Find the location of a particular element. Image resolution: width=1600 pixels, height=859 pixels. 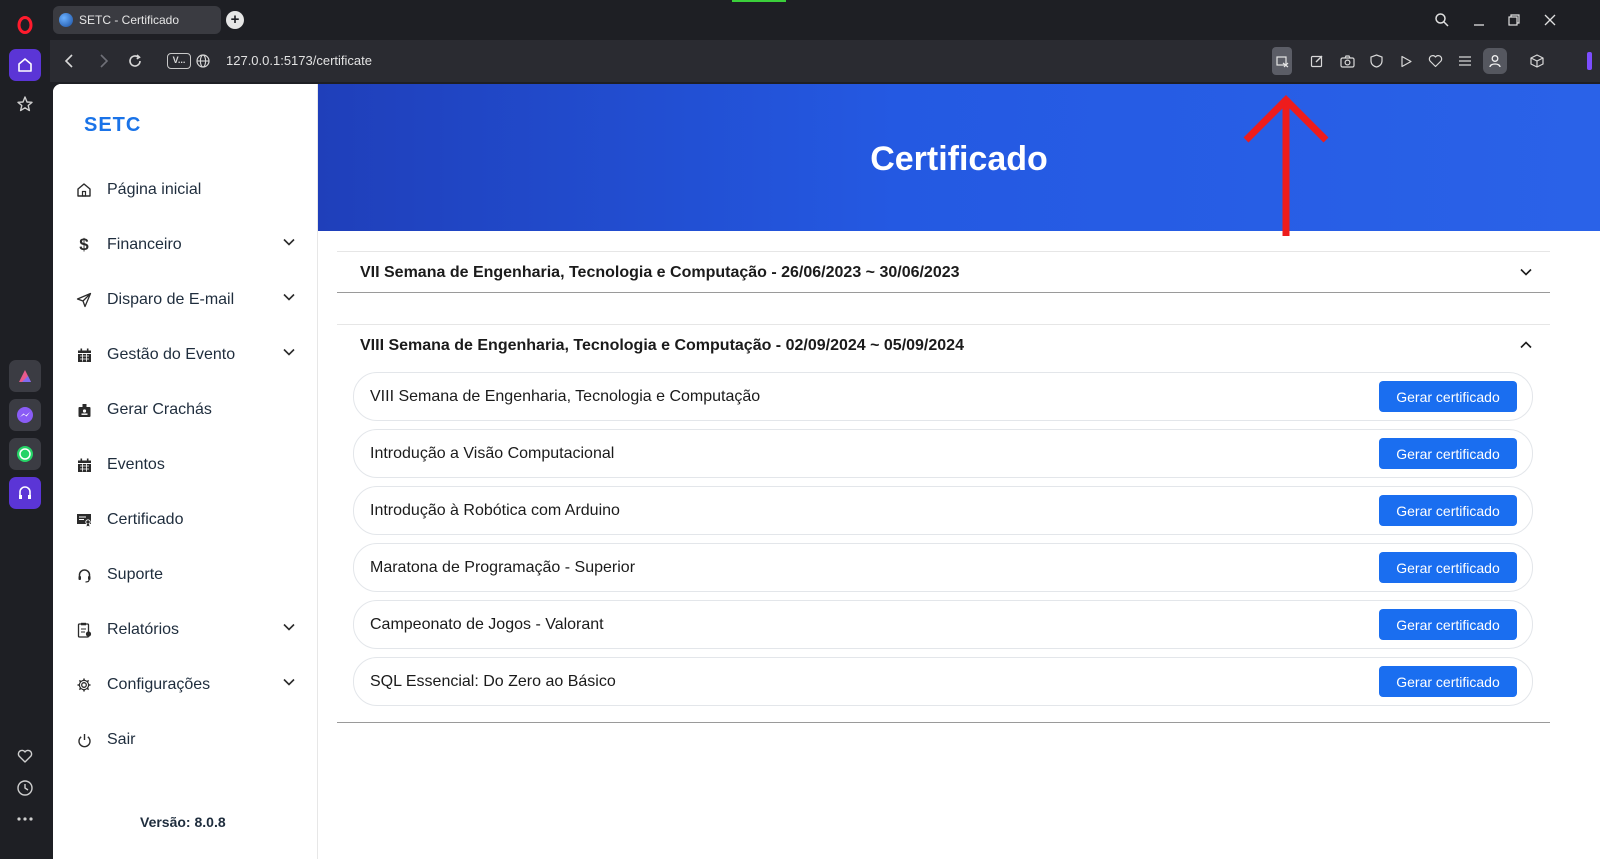

sidebar-item-relatorios: Relatórios is located at coordinates (185, 630).